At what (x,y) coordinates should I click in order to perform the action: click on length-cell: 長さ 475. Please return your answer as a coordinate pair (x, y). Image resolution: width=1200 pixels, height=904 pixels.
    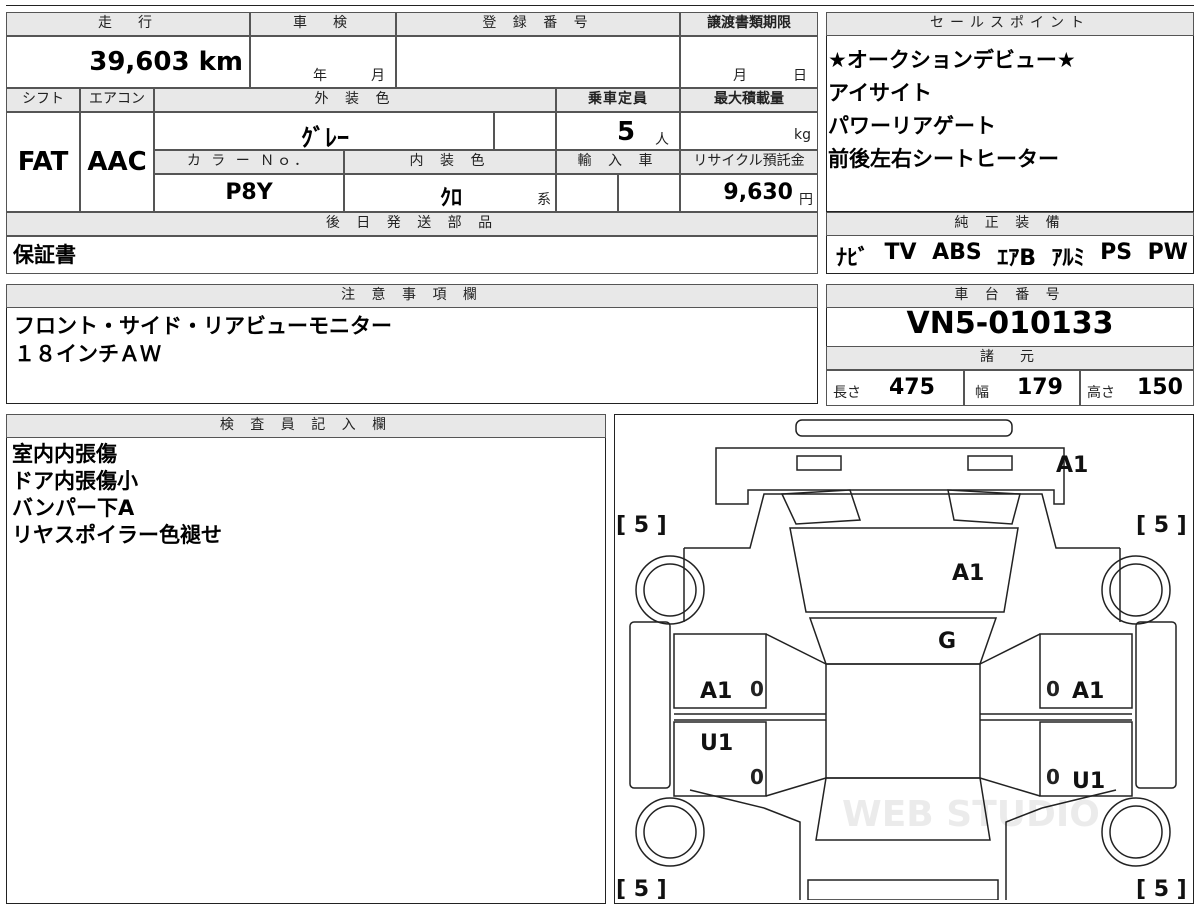
    Looking at the image, I should click on (895, 388).